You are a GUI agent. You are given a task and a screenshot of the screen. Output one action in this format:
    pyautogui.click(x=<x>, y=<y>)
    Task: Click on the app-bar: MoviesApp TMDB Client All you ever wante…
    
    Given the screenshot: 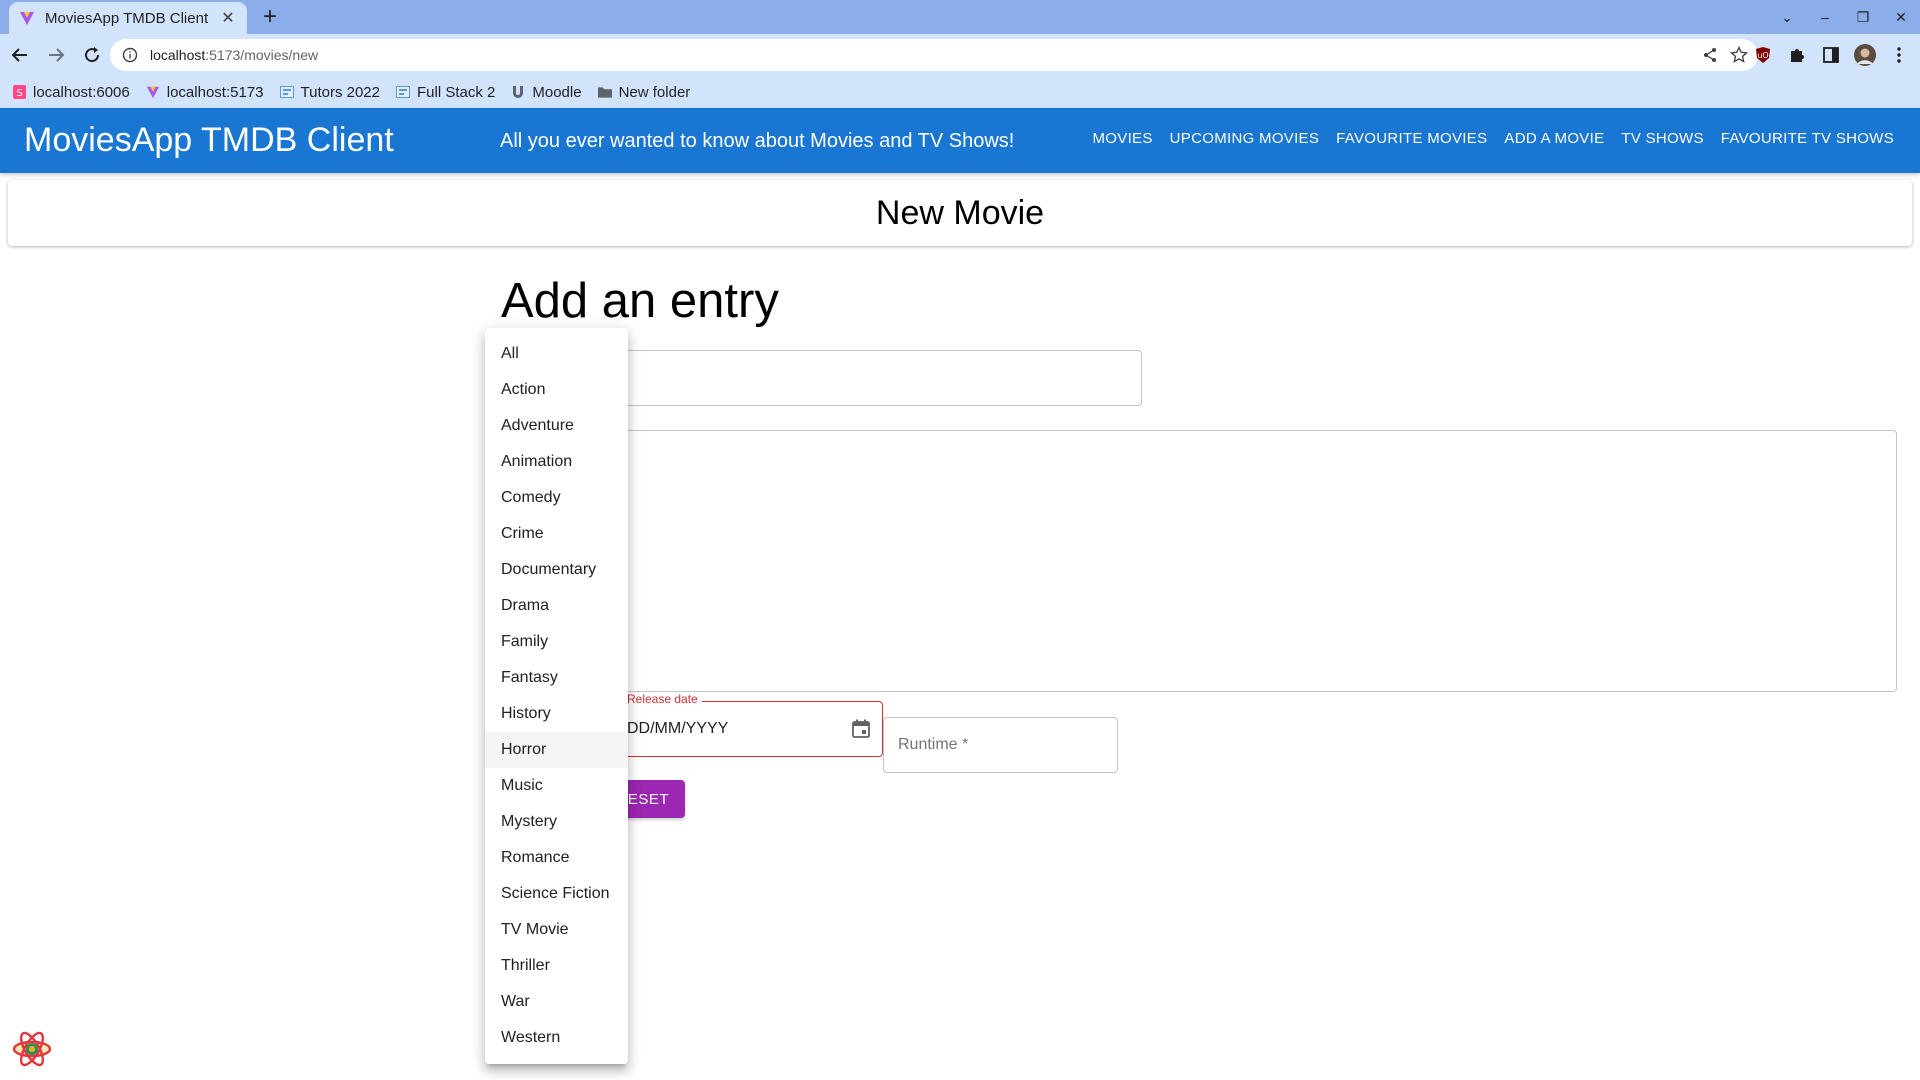 What is the action you would take?
    pyautogui.click(x=960, y=140)
    